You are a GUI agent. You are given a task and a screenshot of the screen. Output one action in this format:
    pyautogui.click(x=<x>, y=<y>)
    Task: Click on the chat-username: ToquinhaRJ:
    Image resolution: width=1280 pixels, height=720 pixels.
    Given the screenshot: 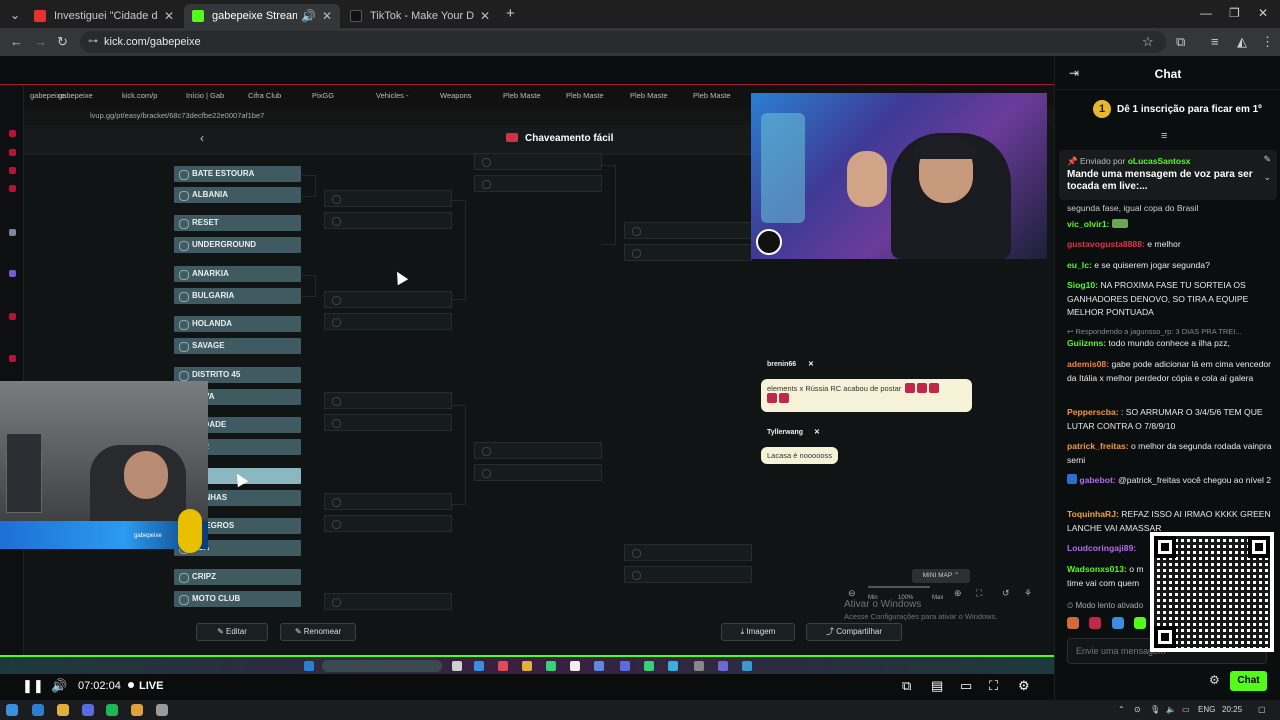 What is the action you would take?
    pyautogui.click(x=1093, y=514)
    